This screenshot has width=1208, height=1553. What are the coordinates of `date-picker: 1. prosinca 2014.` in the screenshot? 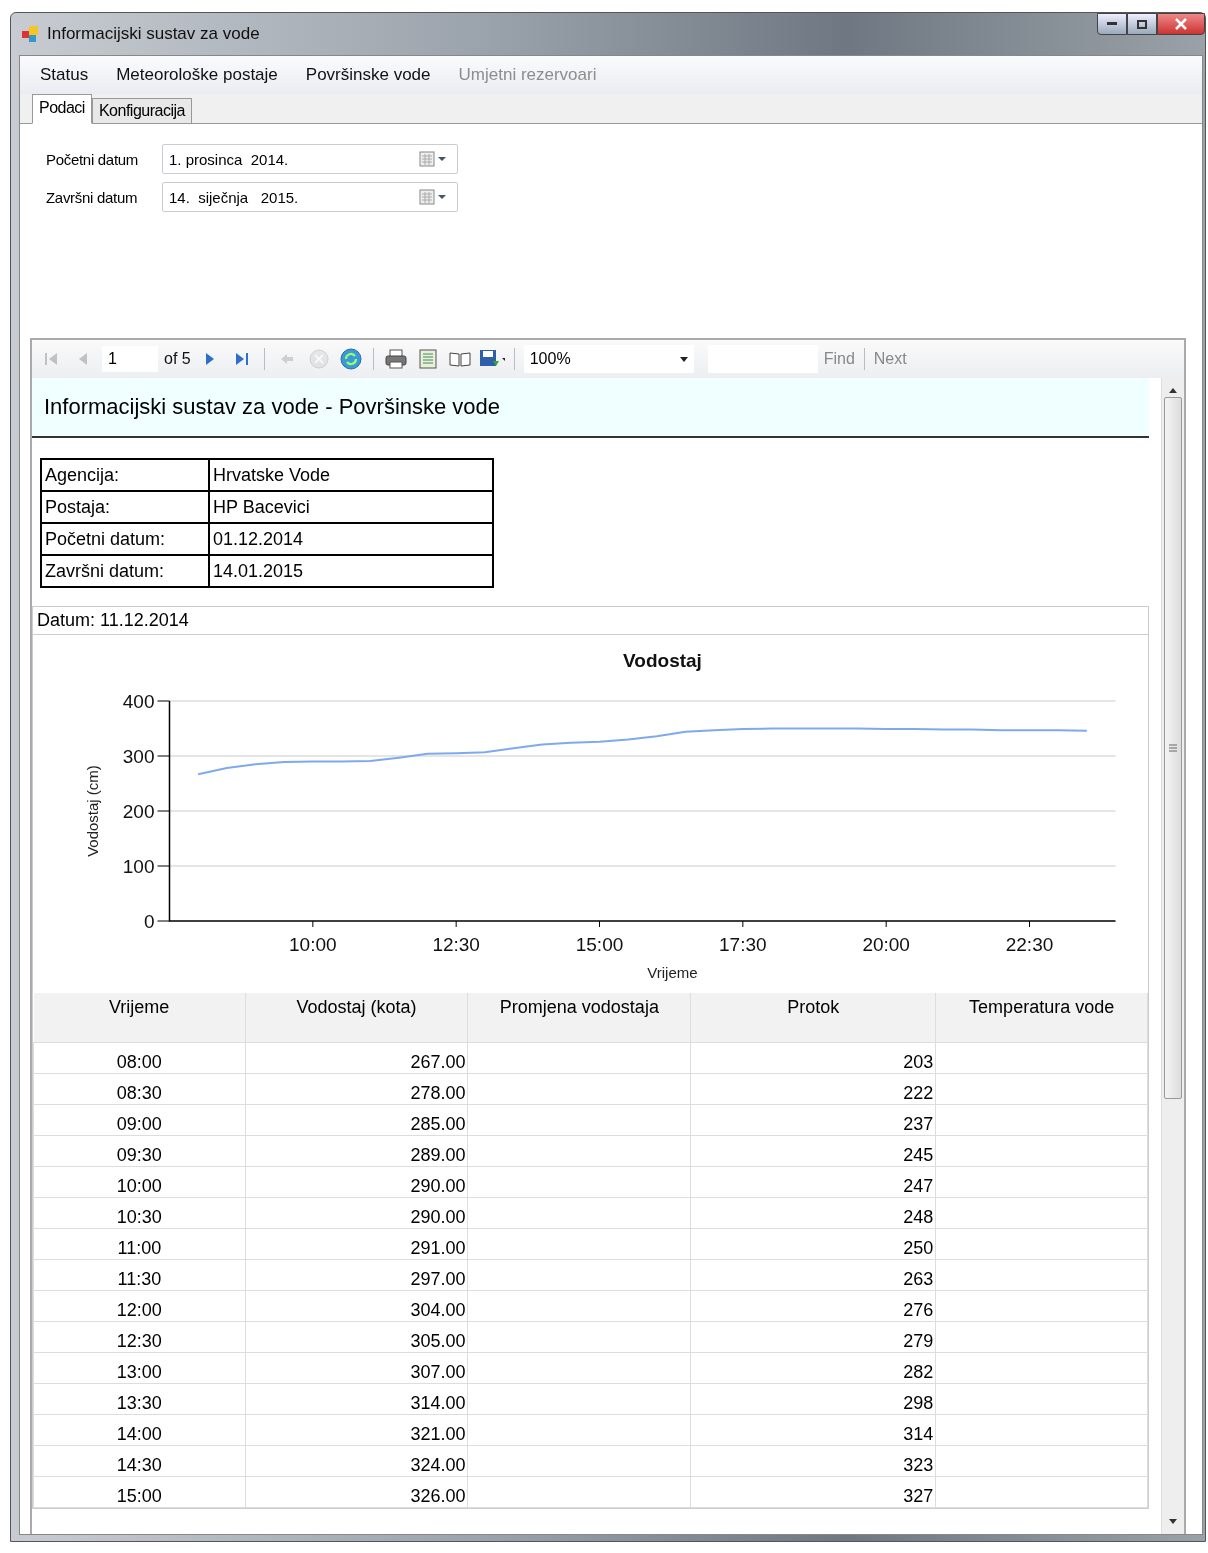 It's located at (310, 159).